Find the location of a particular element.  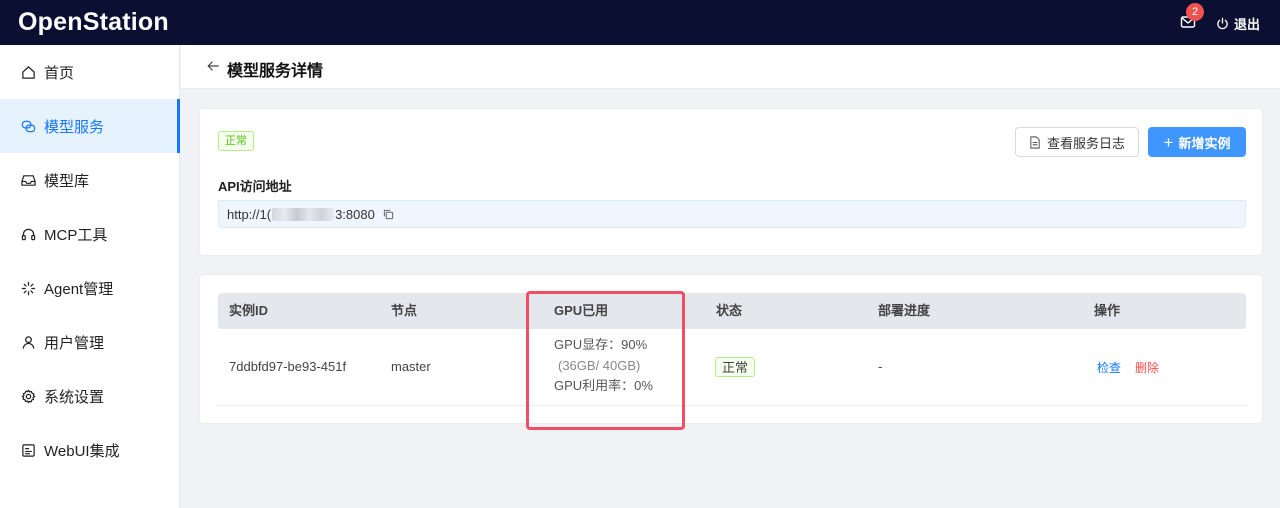

inspect-link: 检查 is located at coordinates (1109, 368).